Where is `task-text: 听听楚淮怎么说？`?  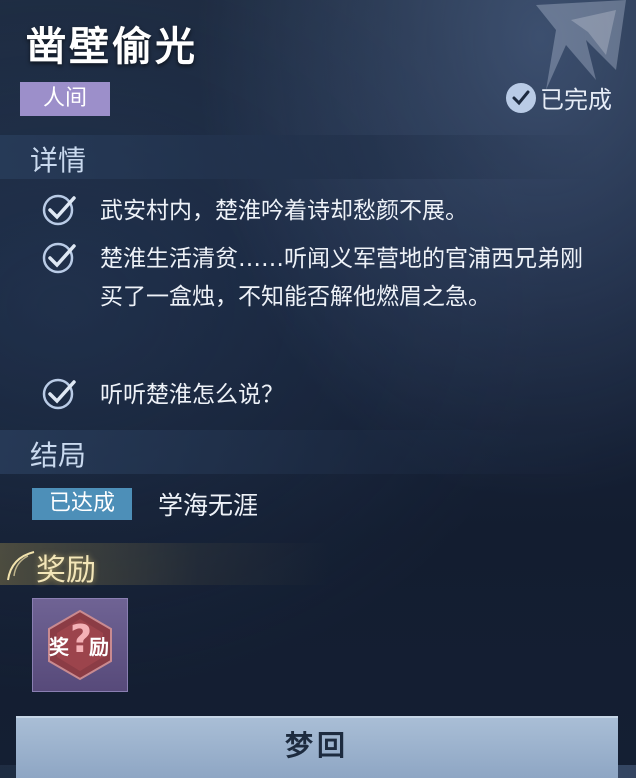
task-text: 听听楚淮怎么说？ is located at coordinates (192, 395).